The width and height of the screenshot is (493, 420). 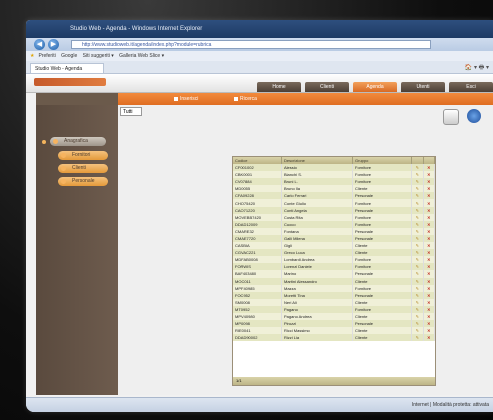 I want to click on table-row: MOVEBB7420 Costa Rita Fornitore ✎ ✕, so click(x=334, y=217).